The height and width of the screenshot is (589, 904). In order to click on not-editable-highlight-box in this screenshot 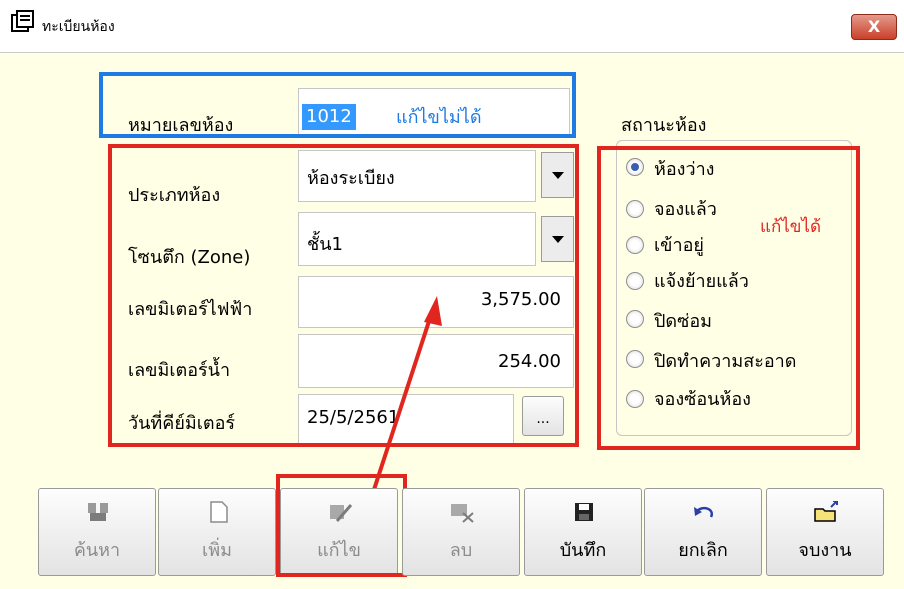, I will do `click(337, 105)`.